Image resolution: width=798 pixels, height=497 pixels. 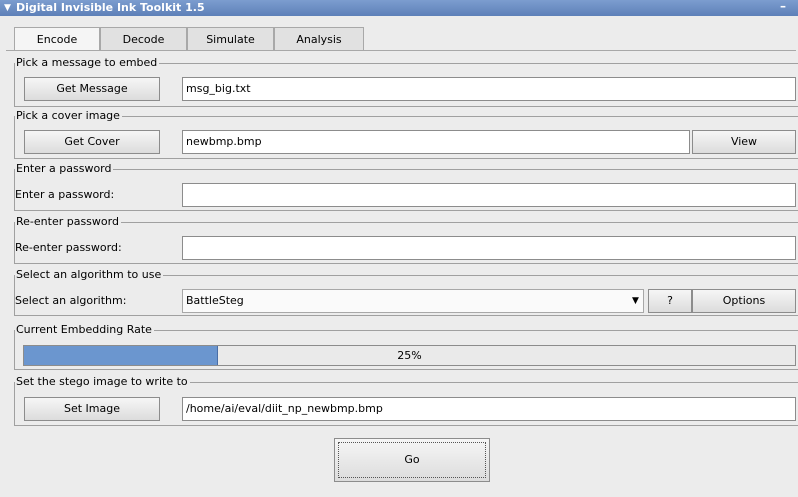 What do you see at coordinates (783, 7) in the screenshot?
I see `minimize-icon: –` at bounding box center [783, 7].